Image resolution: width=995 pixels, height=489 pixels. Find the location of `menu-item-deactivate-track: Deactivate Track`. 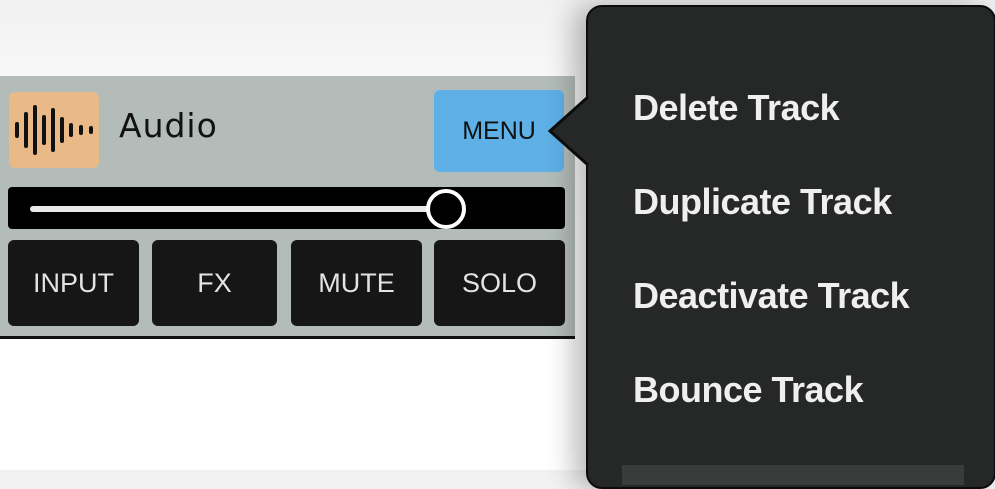

menu-item-deactivate-track: Deactivate Track is located at coordinates (771, 296).